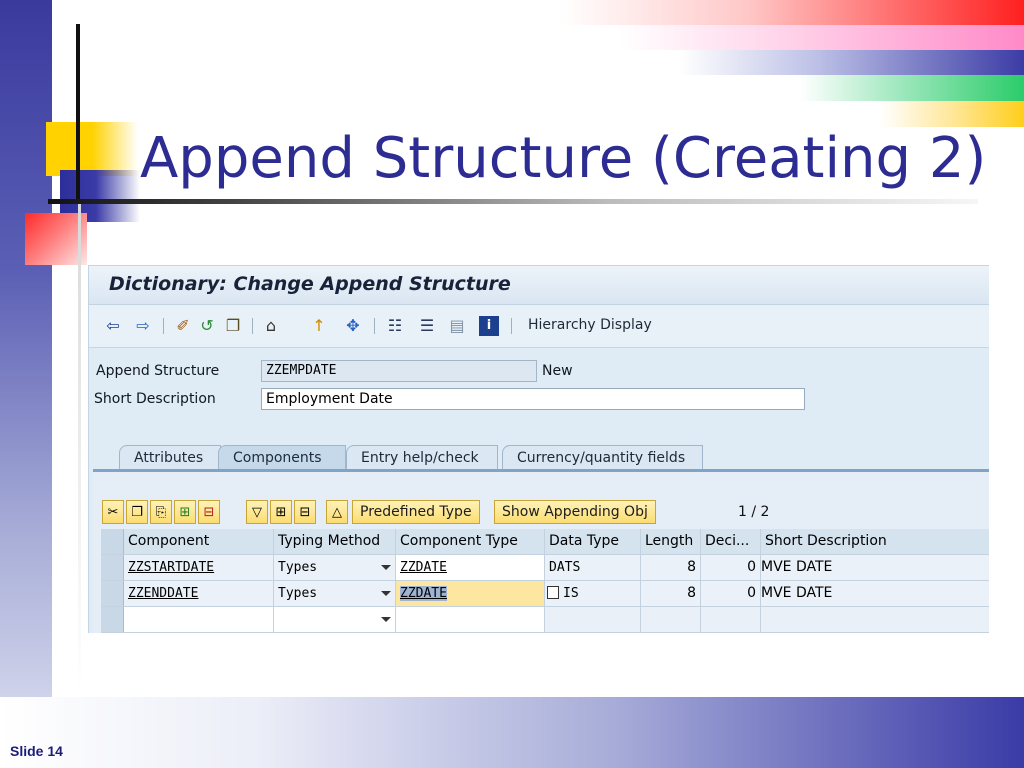  What do you see at coordinates (337, 512) in the screenshot?
I see `top-icon: △` at bounding box center [337, 512].